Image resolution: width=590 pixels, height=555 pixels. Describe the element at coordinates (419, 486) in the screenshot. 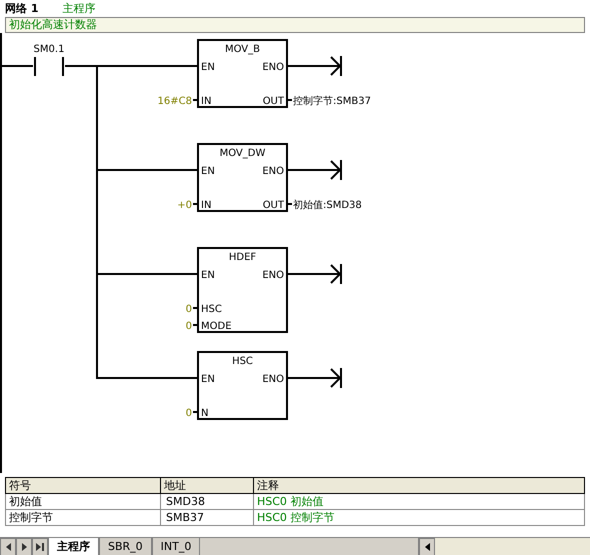

I see `column-header: 注释` at that location.